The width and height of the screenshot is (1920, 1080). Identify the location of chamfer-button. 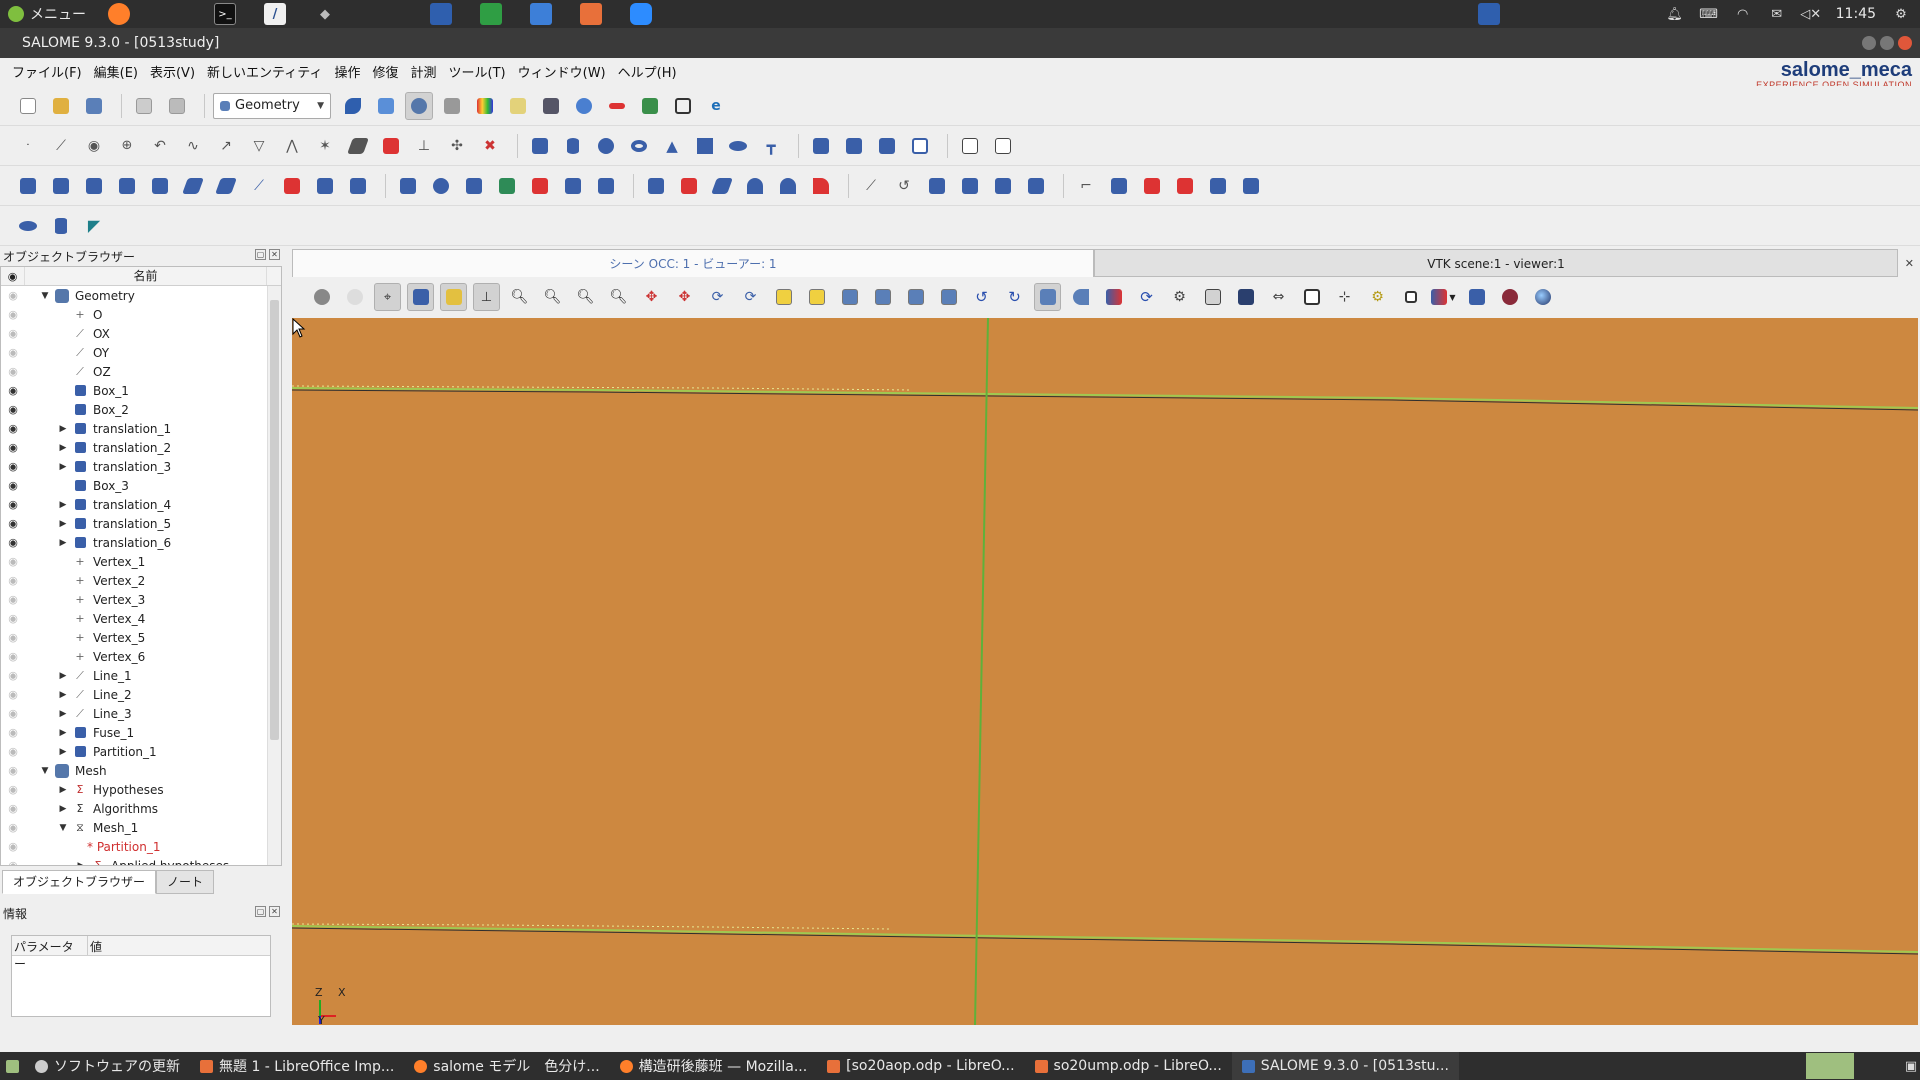
(689, 186).